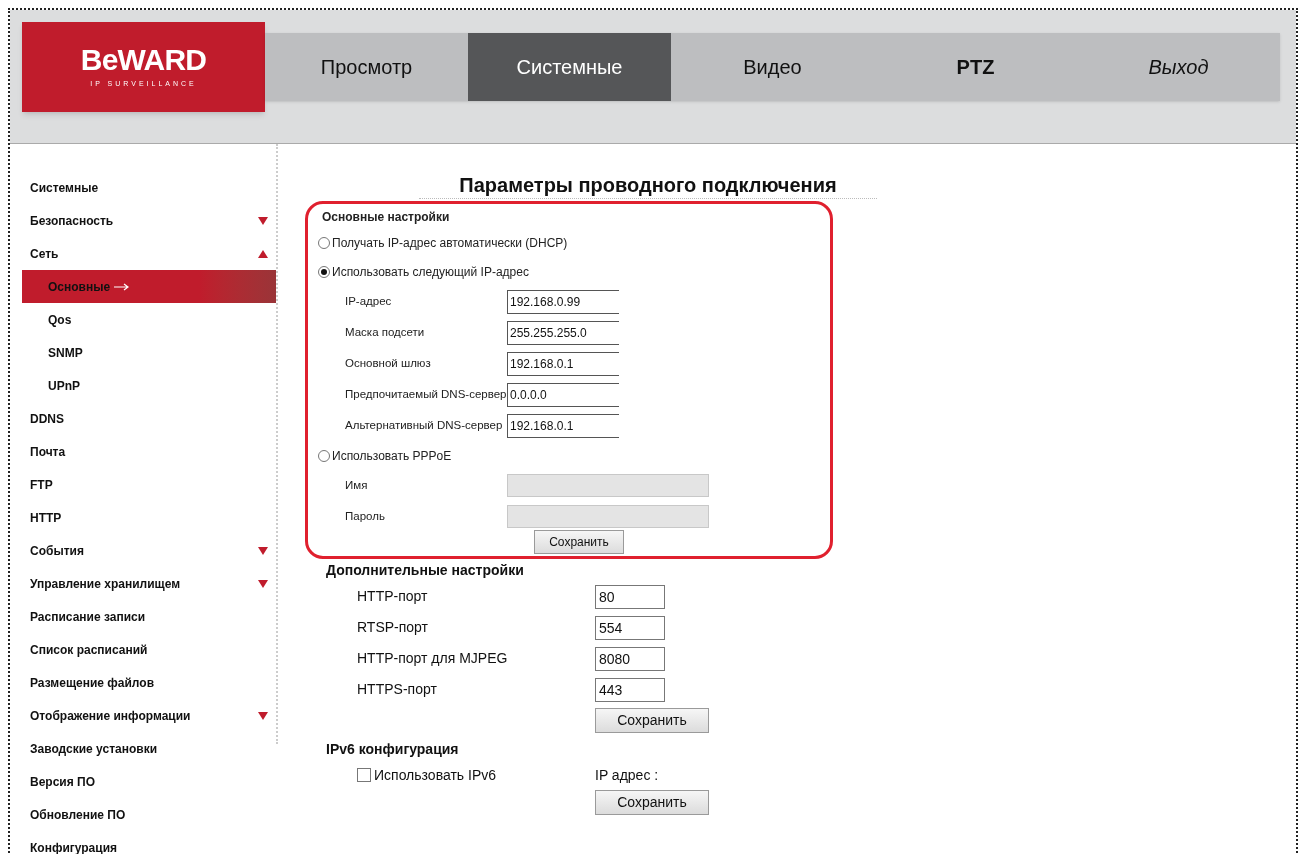 The image size is (1300, 854). Describe the element at coordinates (149, 253) in the screenshot. I see `sidebar-item: Сеть` at that location.